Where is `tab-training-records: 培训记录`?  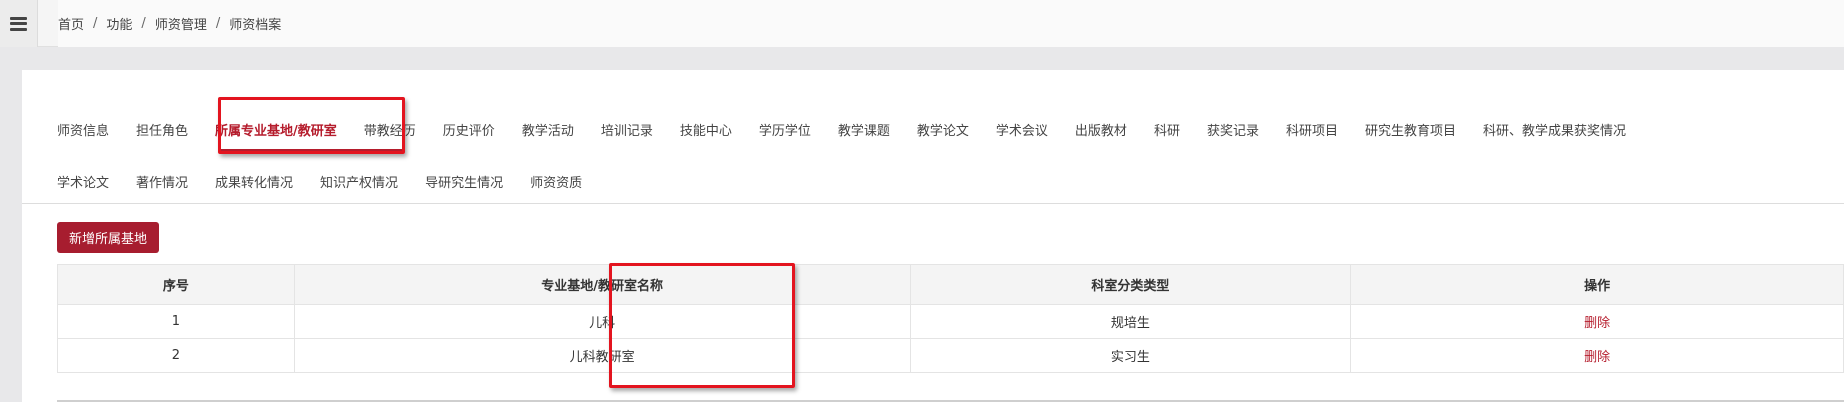
tab-training-records: 培训记录 is located at coordinates (627, 129).